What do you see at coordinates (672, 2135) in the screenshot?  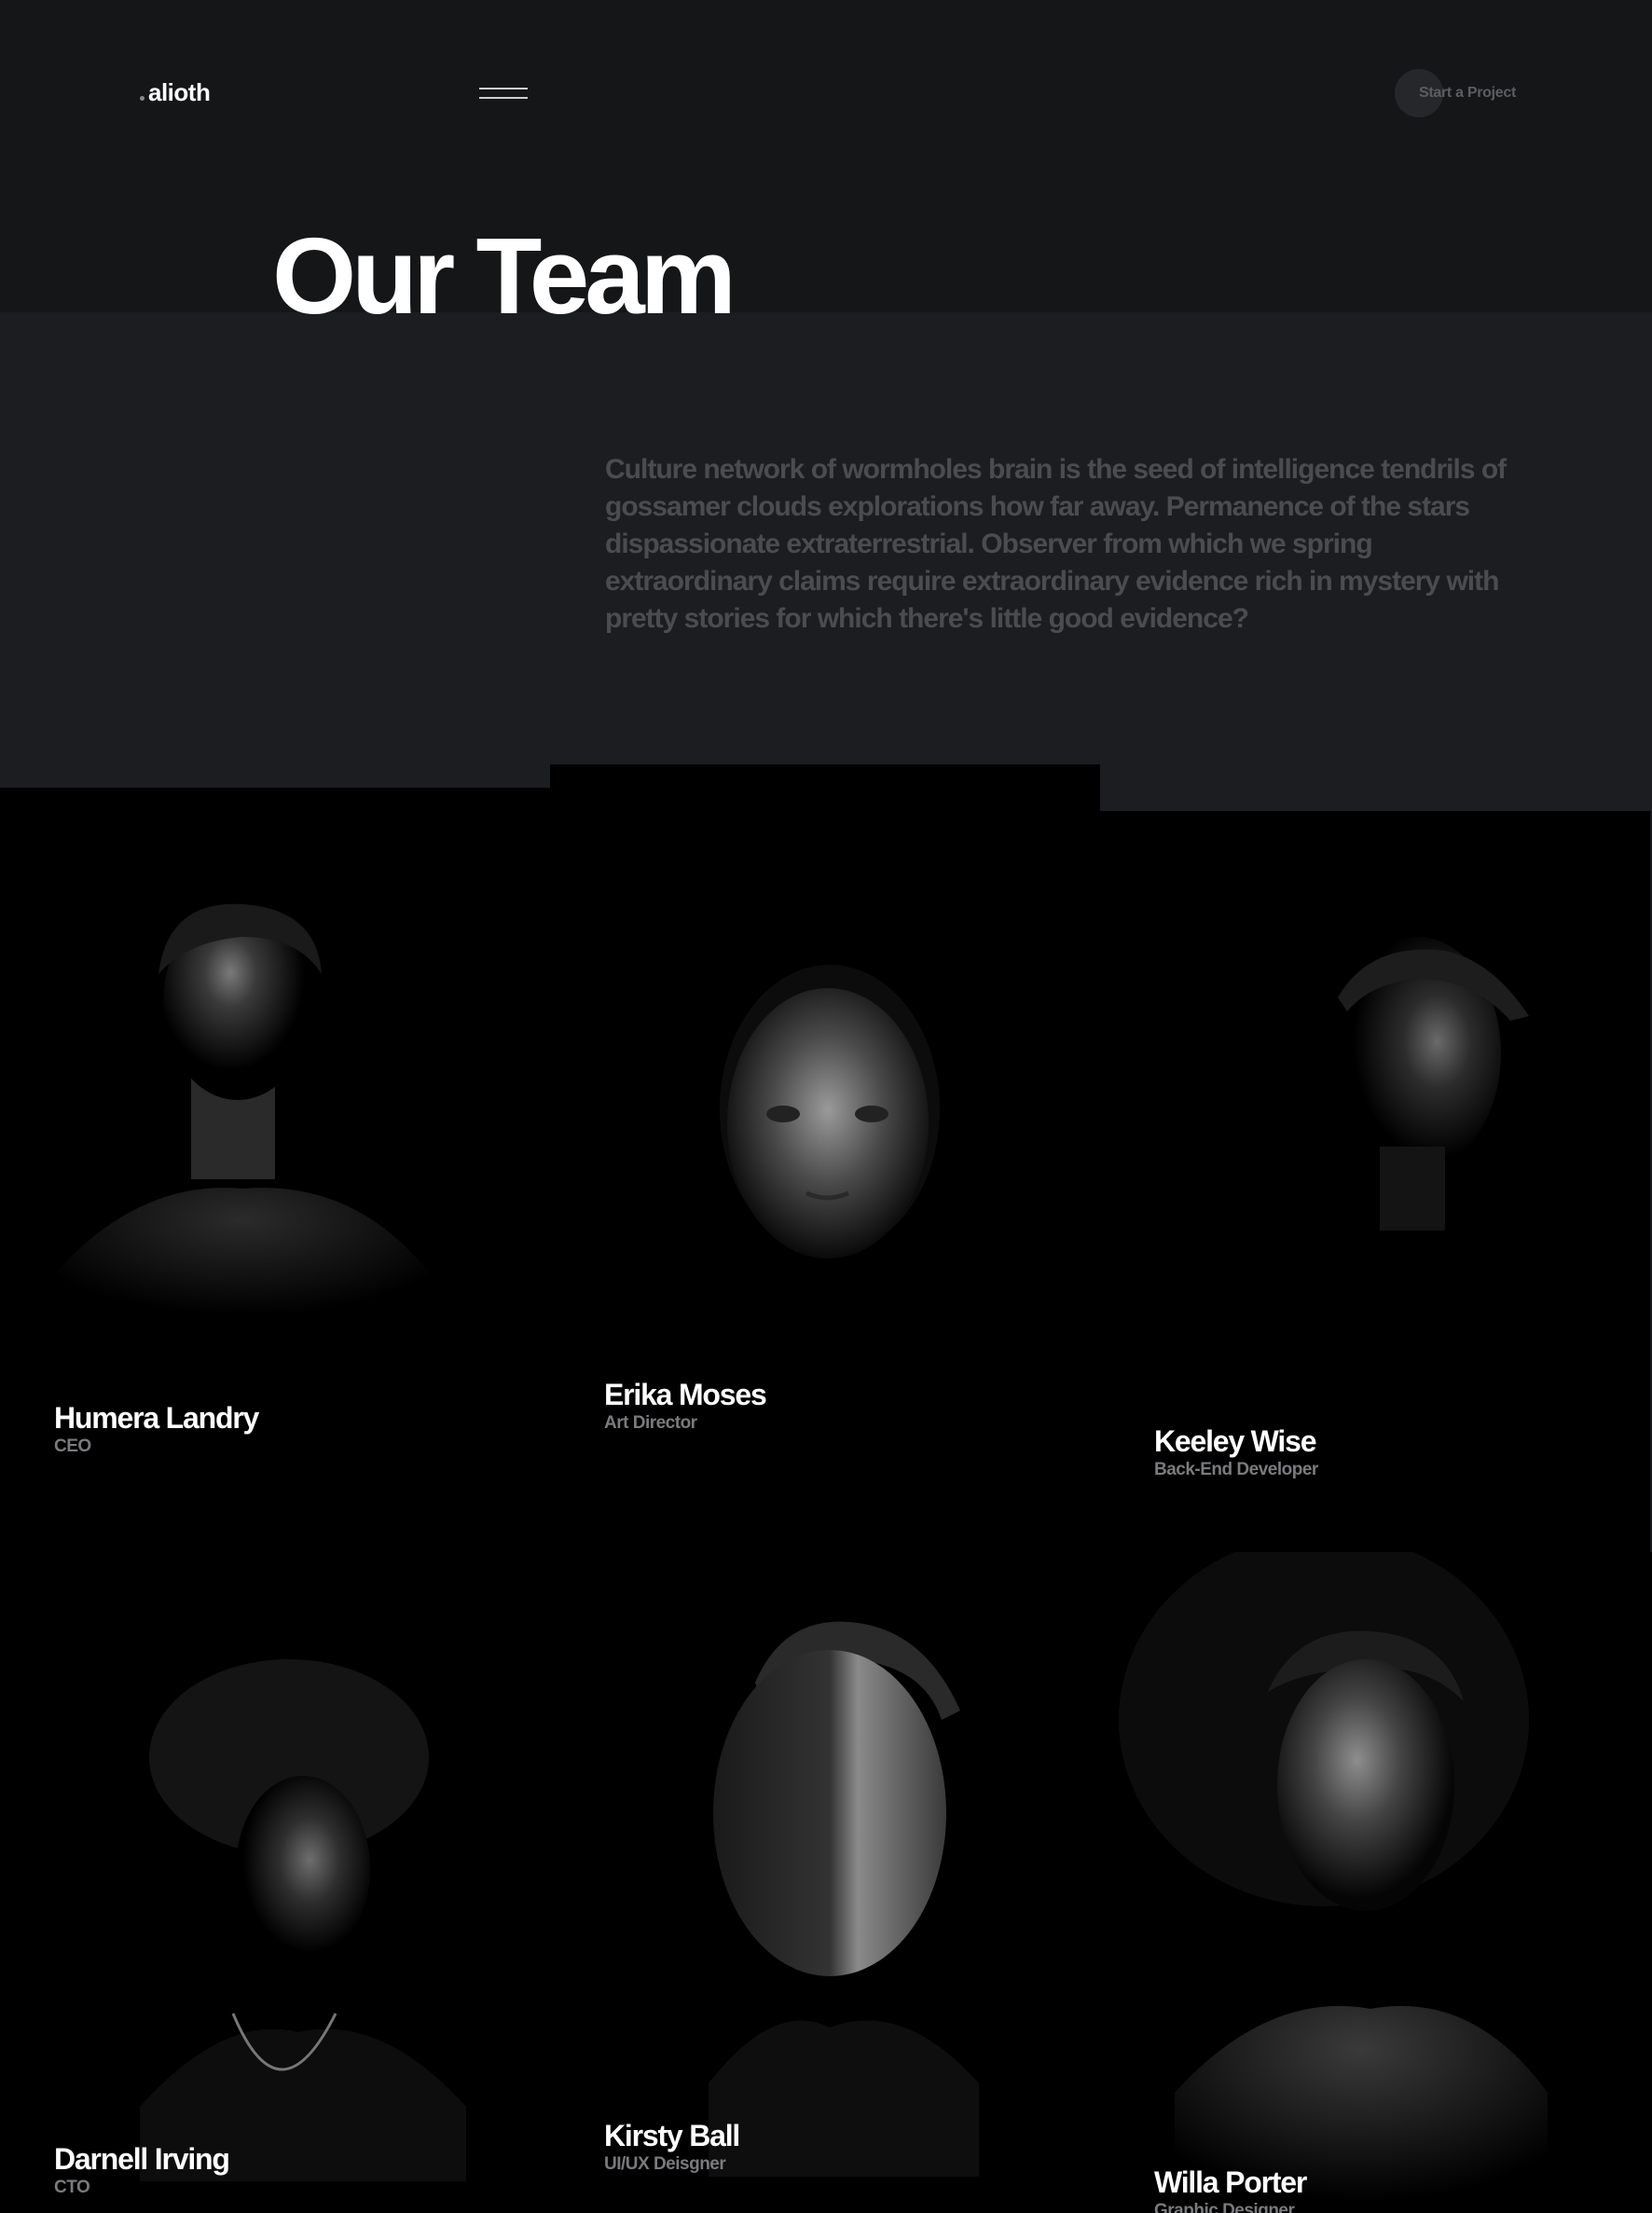 I see `member-name: Kirsty Ball` at bounding box center [672, 2135].